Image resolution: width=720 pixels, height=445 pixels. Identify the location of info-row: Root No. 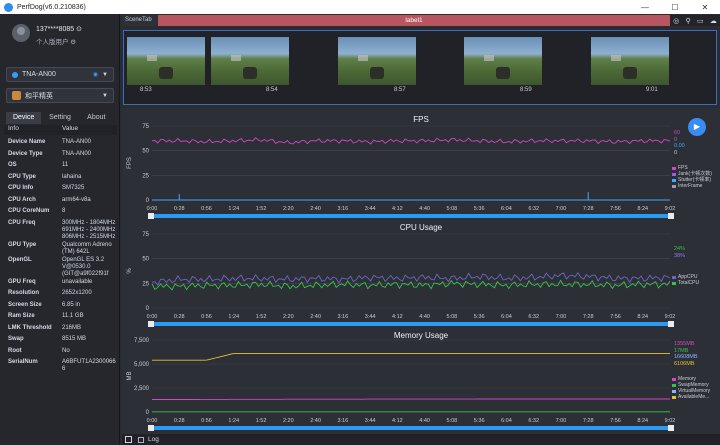
(60, 353).